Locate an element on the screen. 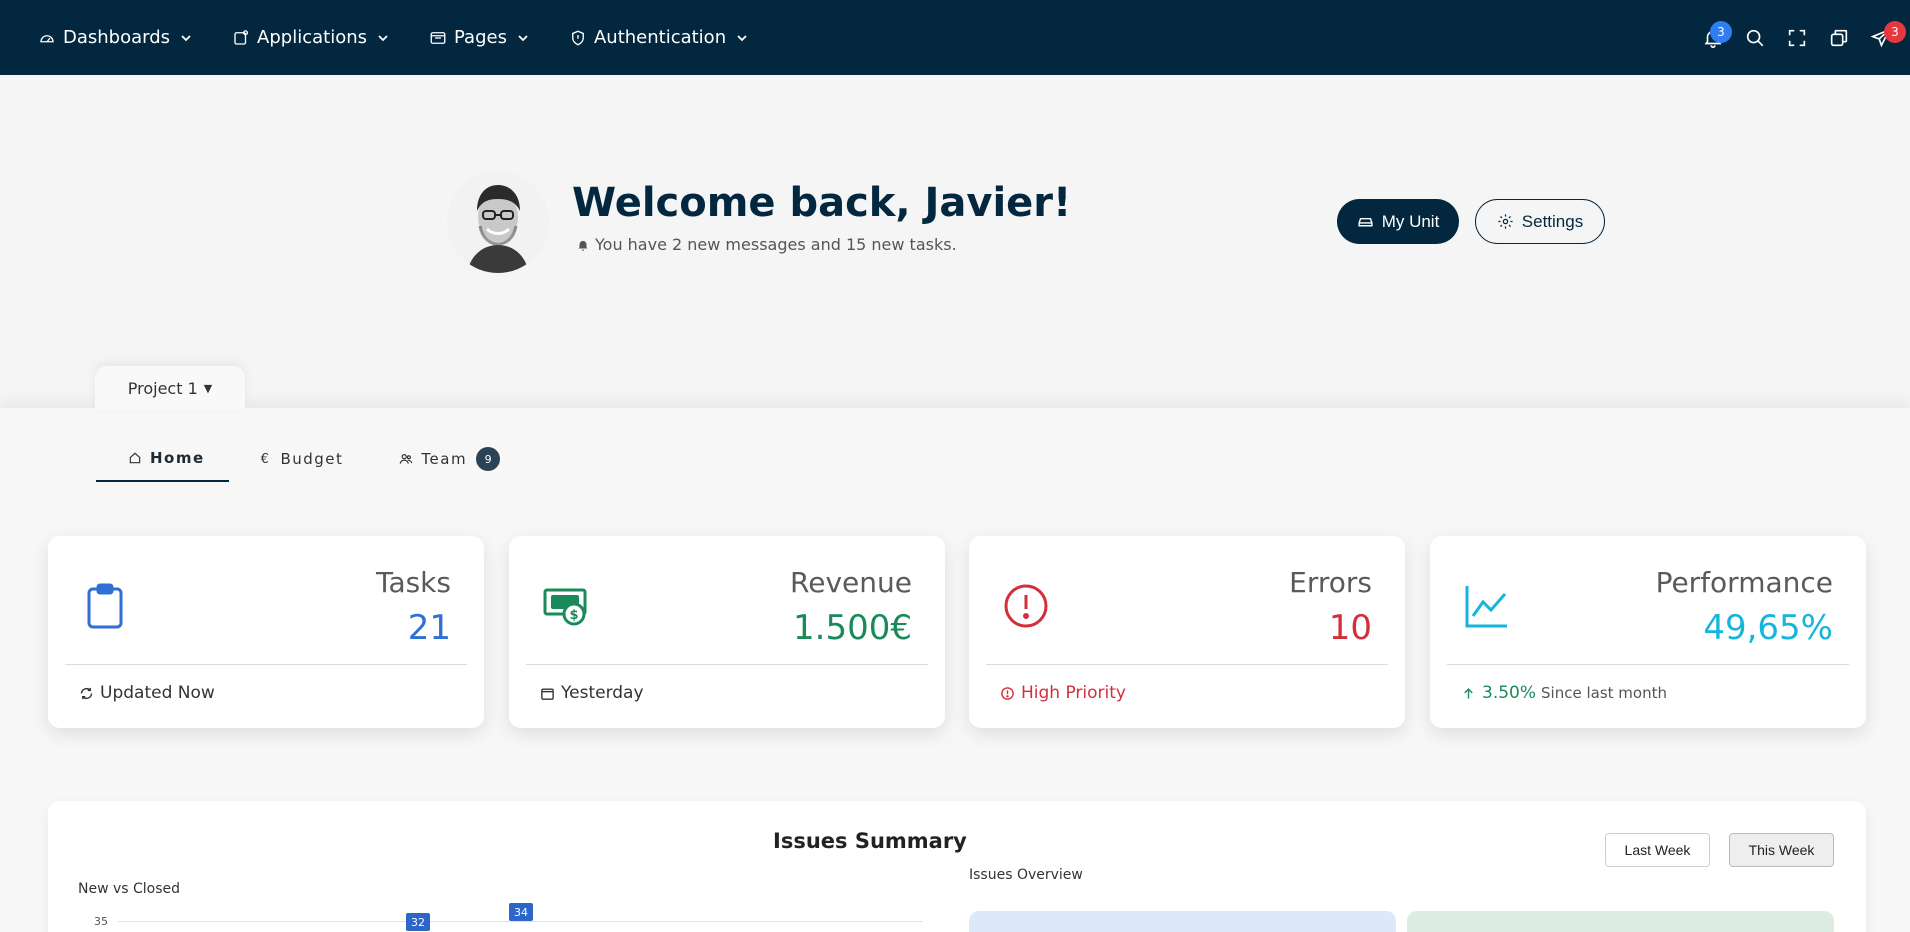 This screenshot has height=932, width=1910. issues-overview-label: Issues Overview is located at coordinates (1026, 875).